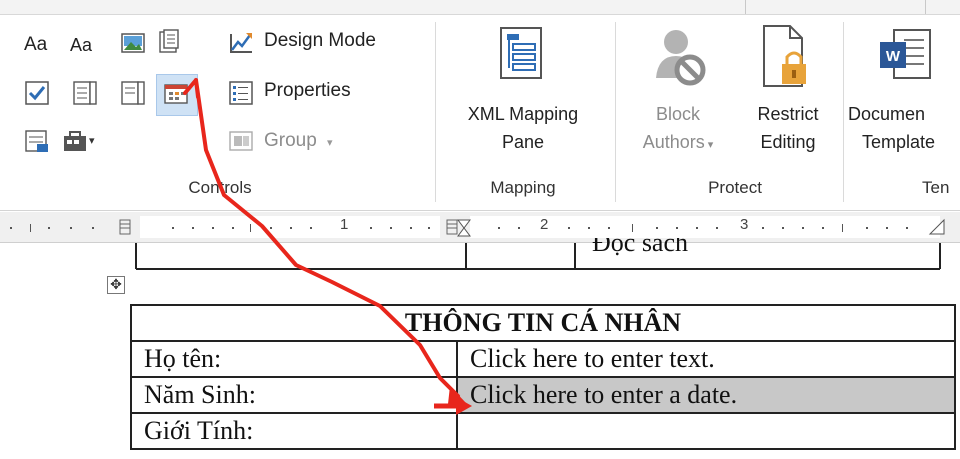 The image size is (960, 459). What do you see at coordinates (784, 56) in the screenshot?
I see `restrict-editing-icon` at bounding box center [784, 56].